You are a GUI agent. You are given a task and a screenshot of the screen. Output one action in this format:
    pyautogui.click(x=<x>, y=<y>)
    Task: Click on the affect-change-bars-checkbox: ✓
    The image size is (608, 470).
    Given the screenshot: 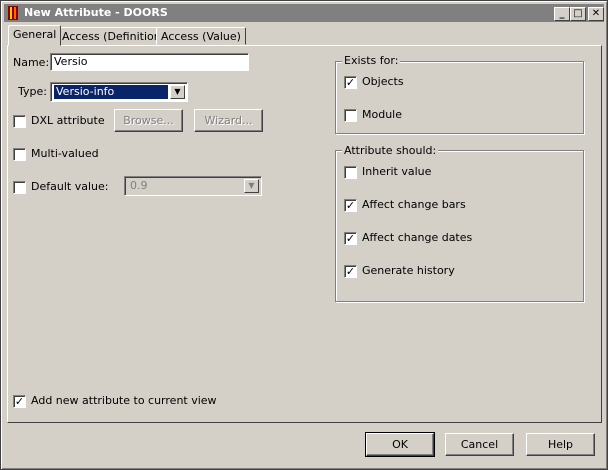 What is the action you would take?
    pyautogui.click(x=350, y=205)
    